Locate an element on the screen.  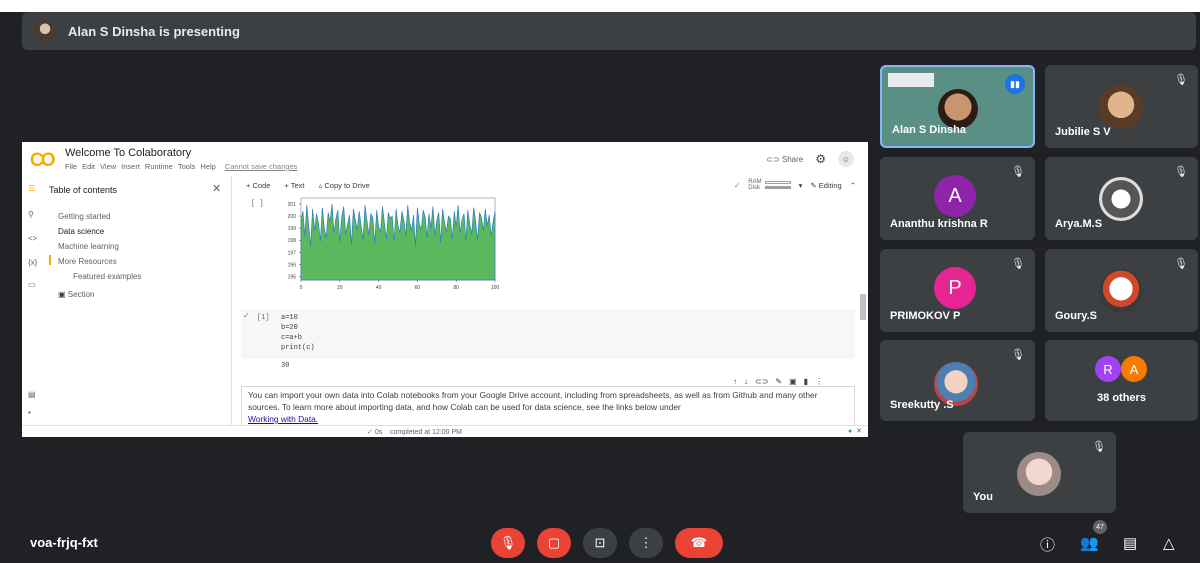
people-icon: 👥 is located at coordinates (1089, 543).